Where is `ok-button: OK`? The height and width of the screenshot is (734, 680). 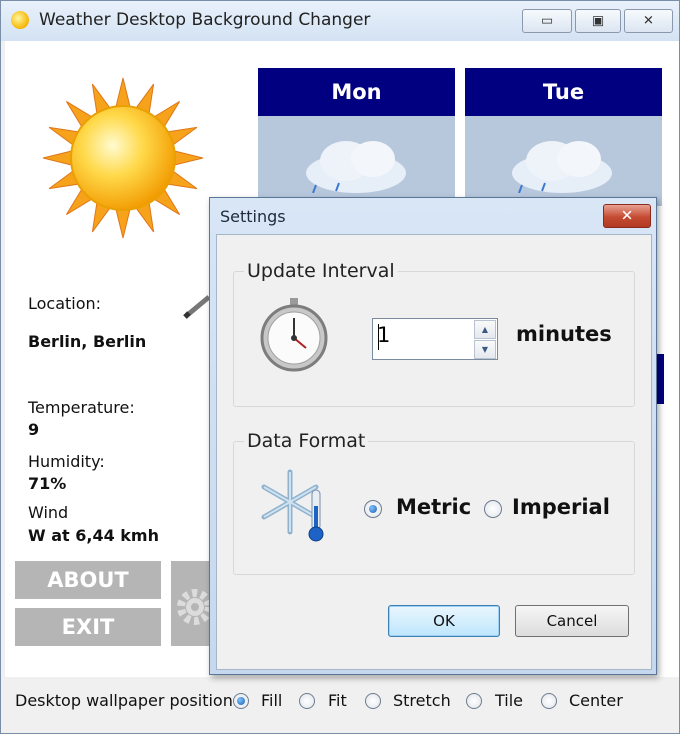 ok-button: OK is located at coordinates (444, 621).